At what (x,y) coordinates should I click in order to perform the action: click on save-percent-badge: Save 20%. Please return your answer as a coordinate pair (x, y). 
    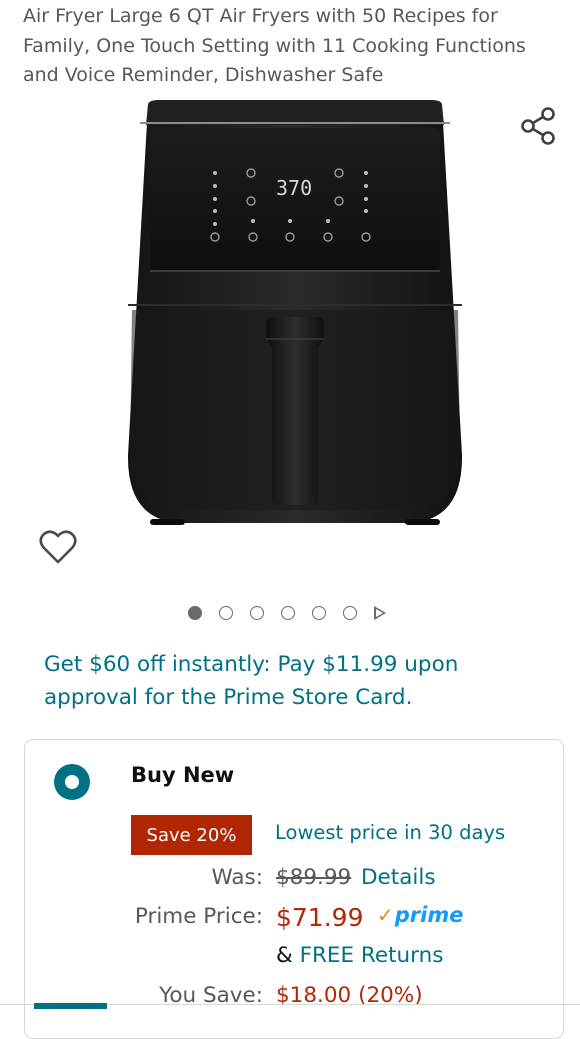
    Looking at the image, I should click on (191, 835).